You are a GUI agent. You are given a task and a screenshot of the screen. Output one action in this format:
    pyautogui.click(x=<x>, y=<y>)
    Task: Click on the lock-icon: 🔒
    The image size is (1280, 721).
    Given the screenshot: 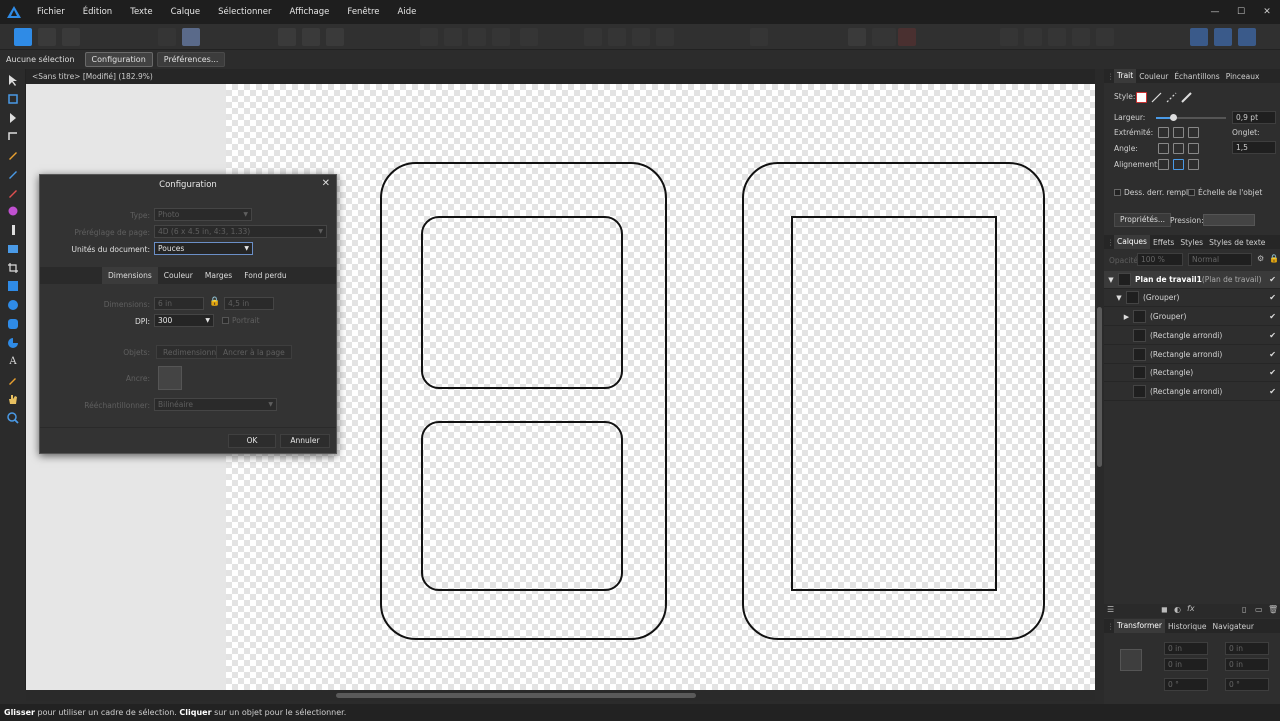 What is the action you would take?
    pyautogui.click(x=1274, y=258)
    